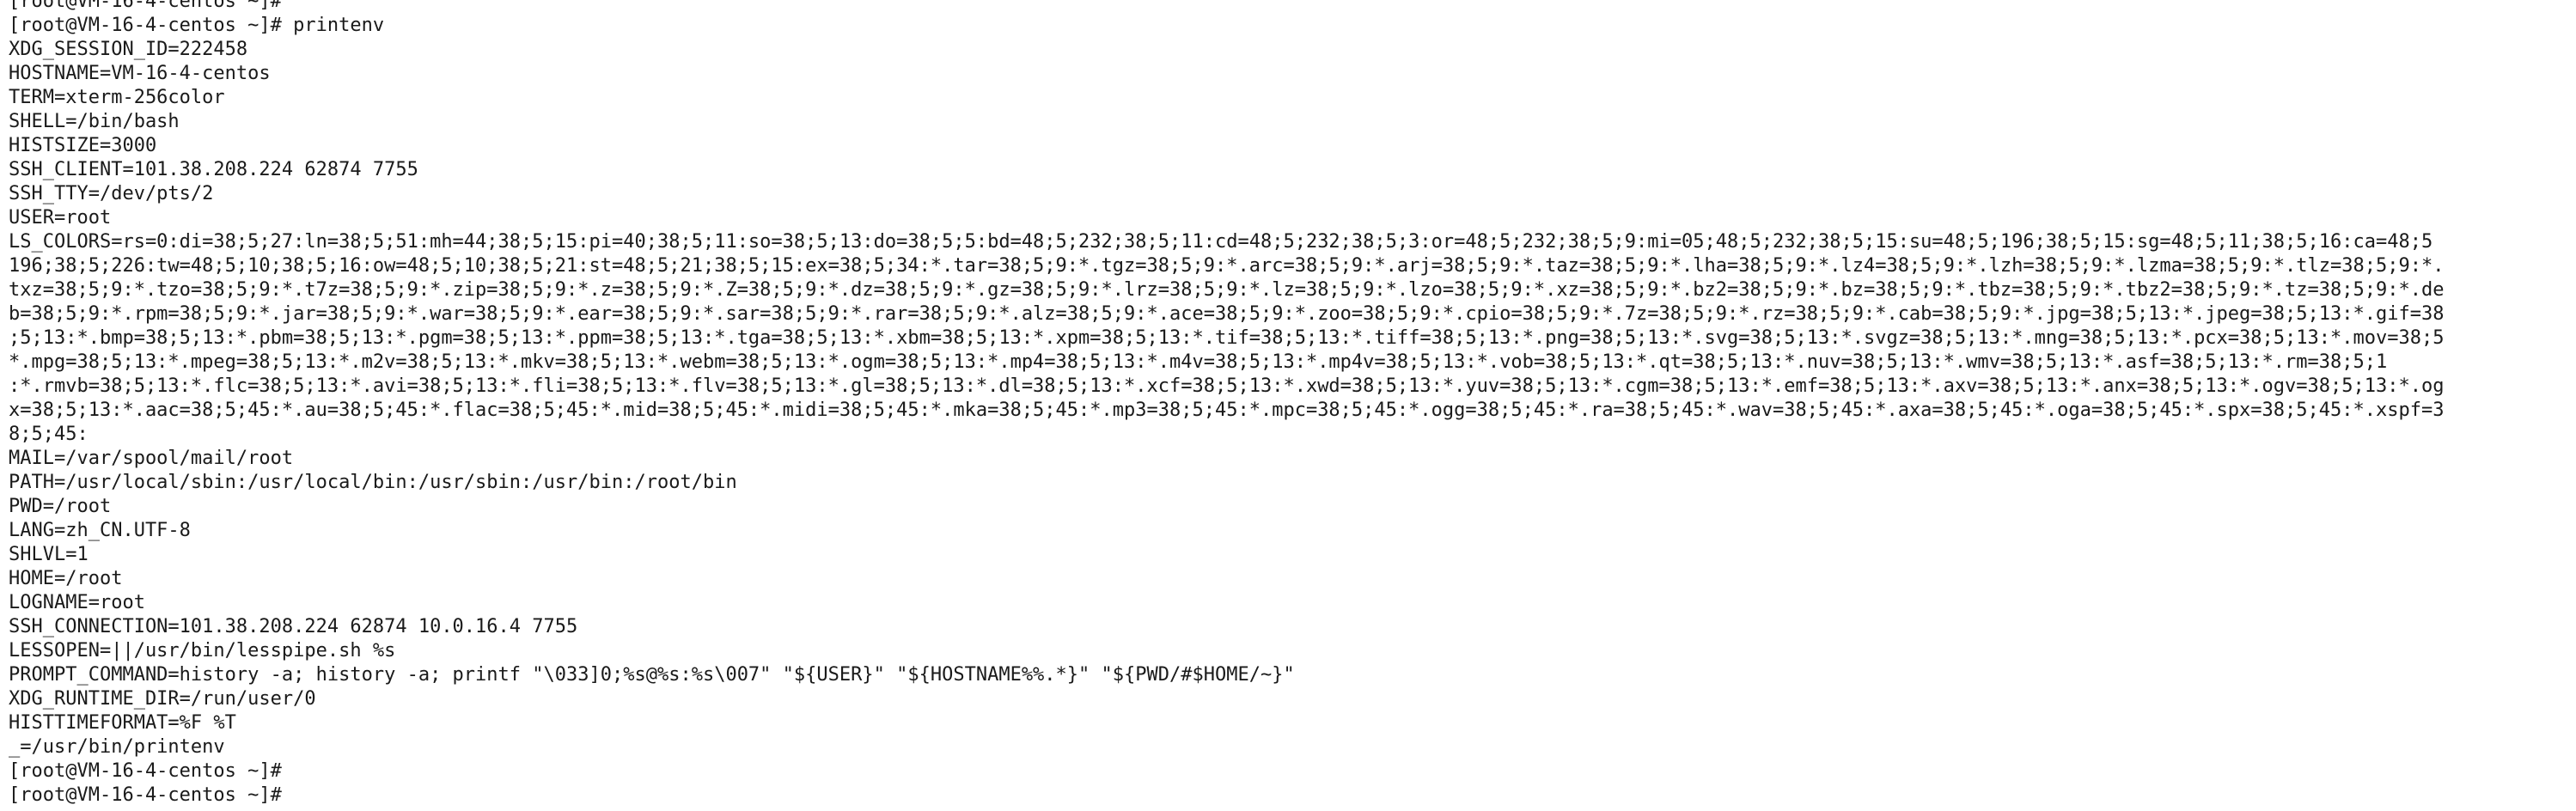  What do you see at coordinates (162, 699) in the screenshot?
I see `terminal-line: XDG_RUNTIME_DIR=/run/user/0` at bounding box center [162, 699].